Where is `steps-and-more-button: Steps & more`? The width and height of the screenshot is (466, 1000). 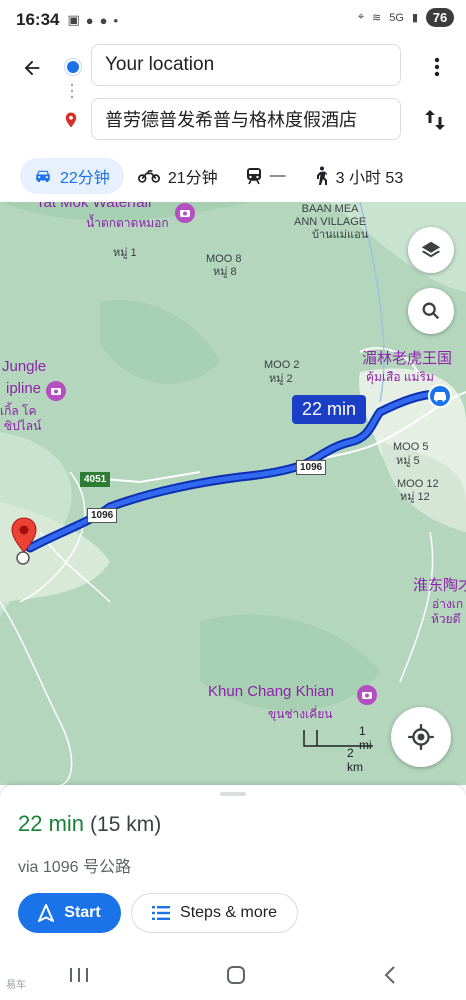 steps-and-more-button: Steps & more is located at coordinates (214, 913).